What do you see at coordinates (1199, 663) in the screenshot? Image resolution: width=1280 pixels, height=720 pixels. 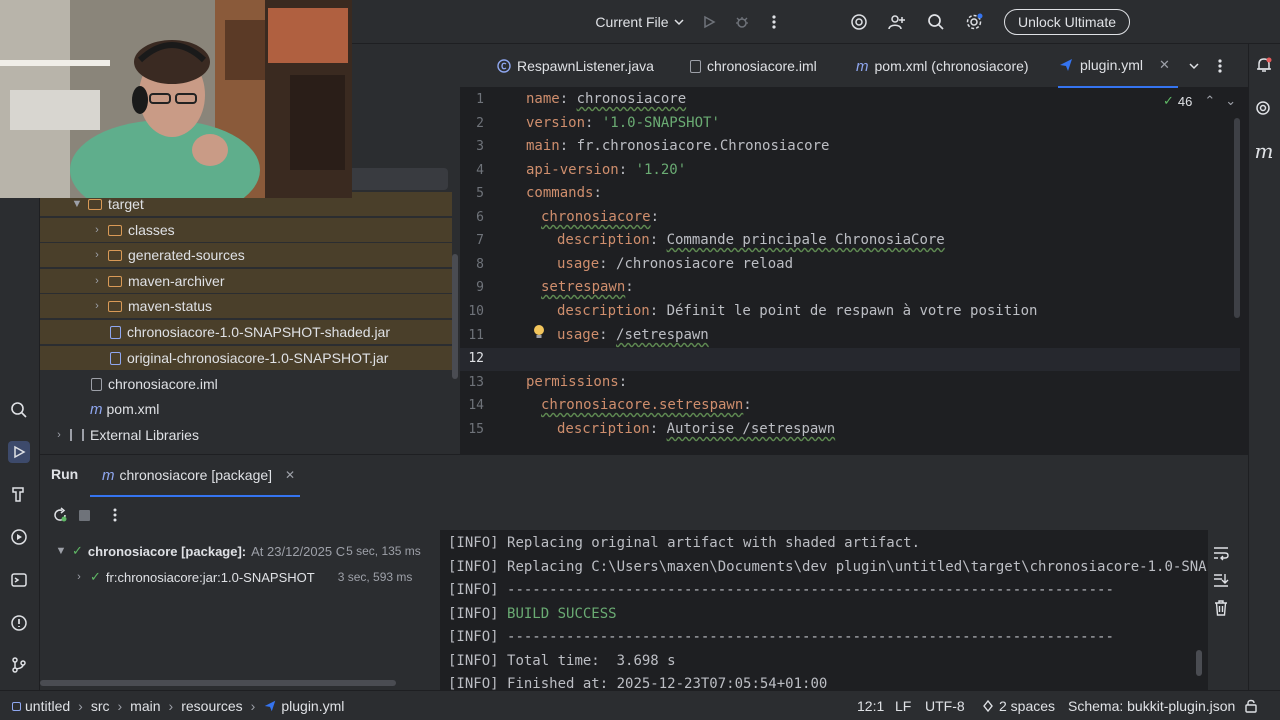 I see `console-scrollbar` at bounding box center [1199, 663].